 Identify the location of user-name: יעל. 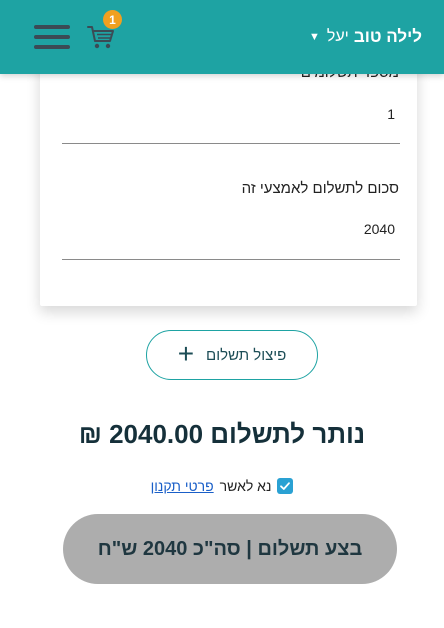
(337, 36).